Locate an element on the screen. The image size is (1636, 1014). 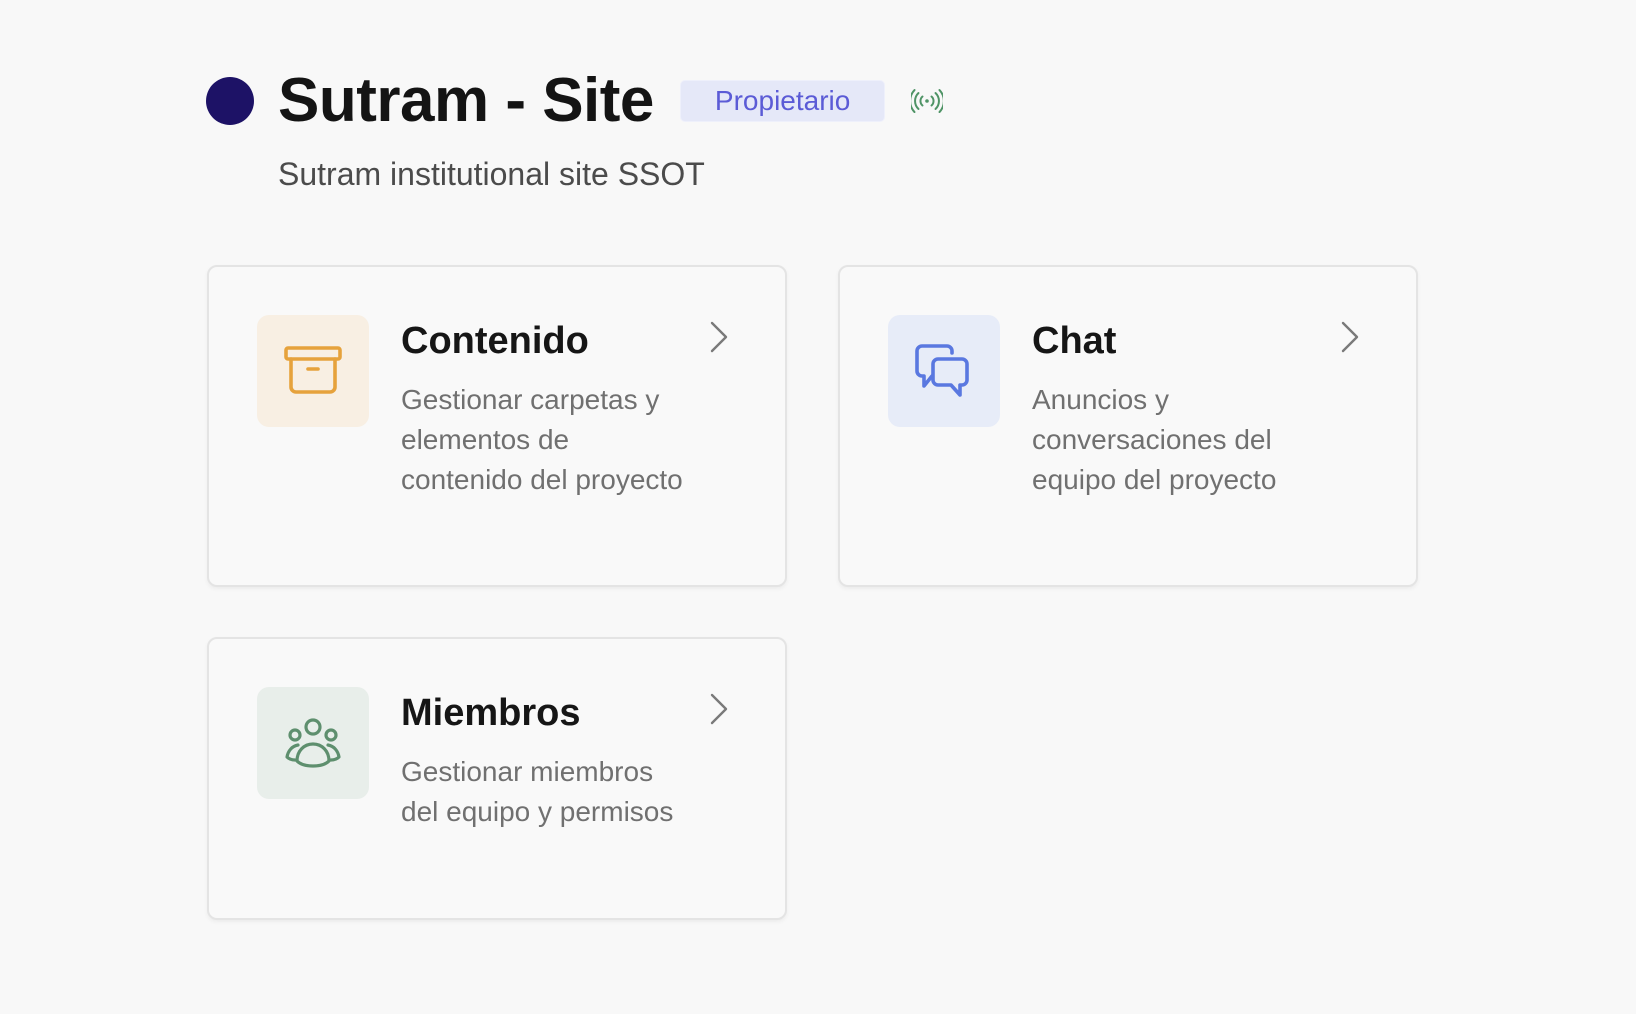
project-header: Sutram - Site Propietario is located at coordinates (576, 100).